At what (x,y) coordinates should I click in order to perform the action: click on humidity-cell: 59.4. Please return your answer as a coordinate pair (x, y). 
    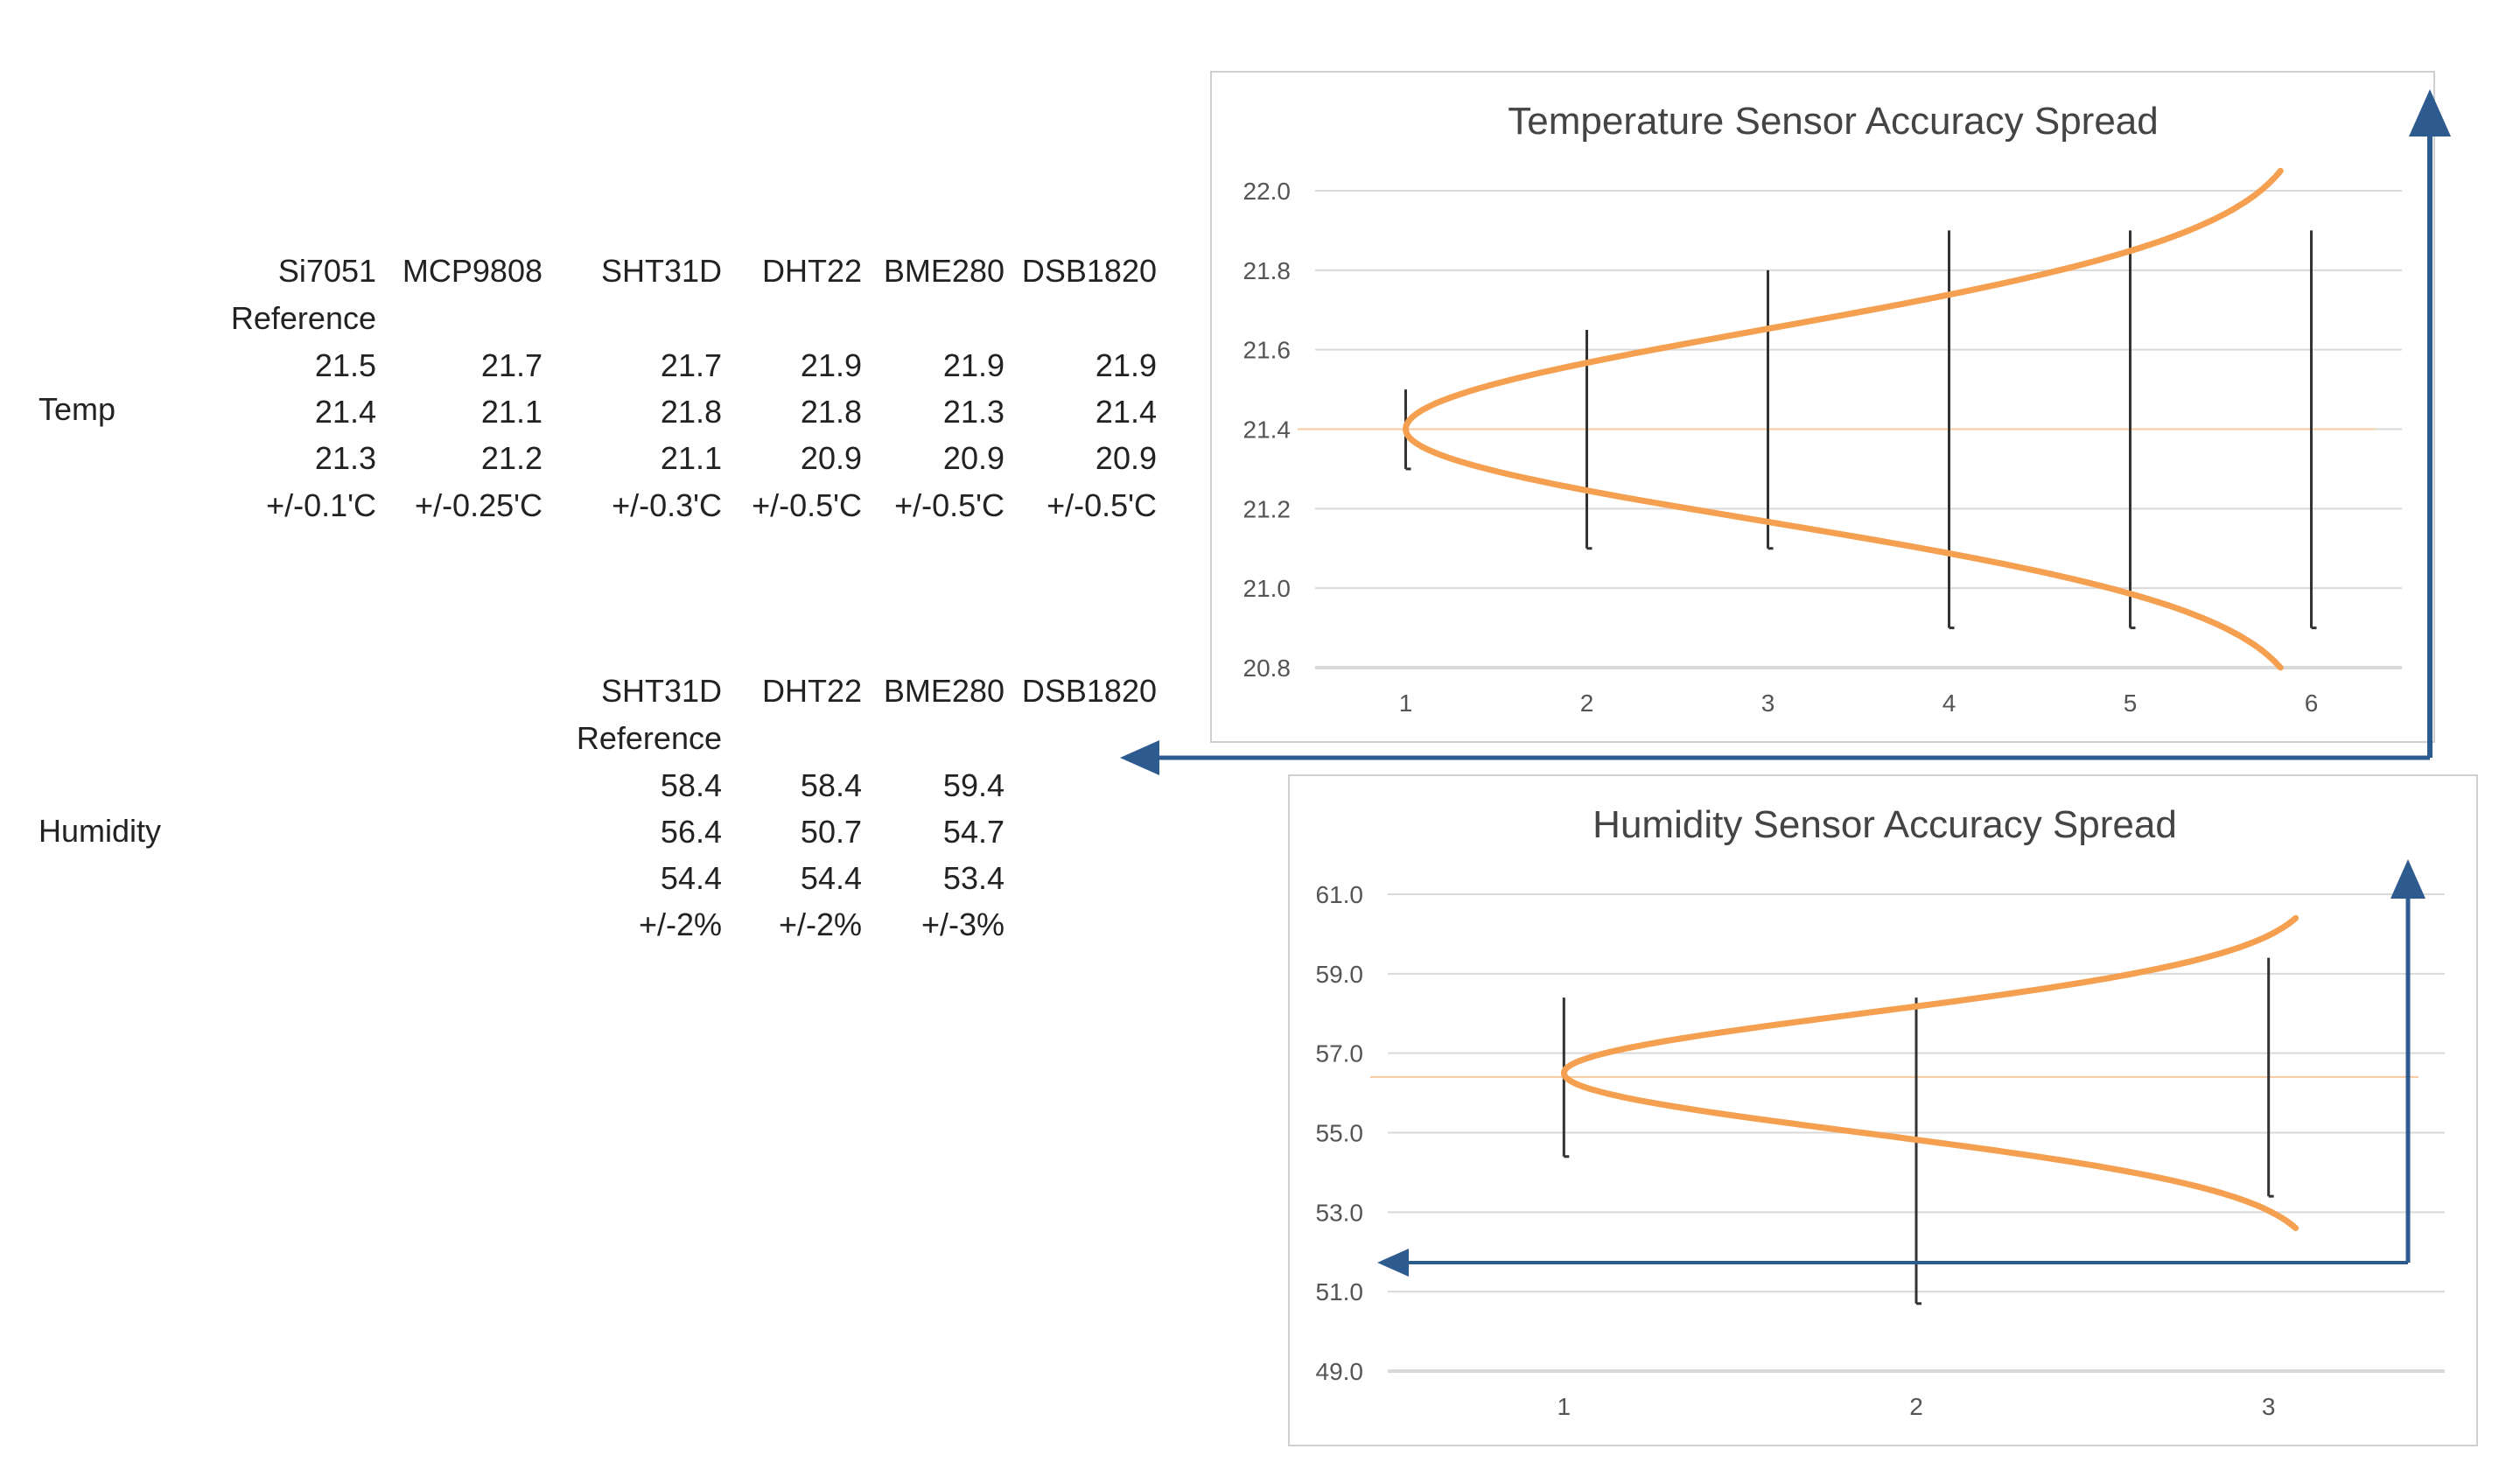
    Looking at the image, I should click on (973, 785).